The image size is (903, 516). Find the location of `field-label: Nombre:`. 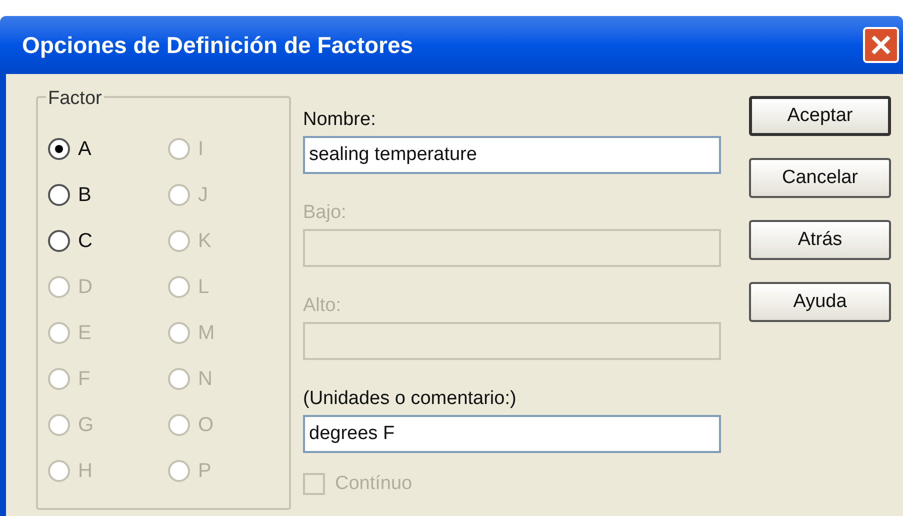

field-label: Nombre: is located at coordinates (340, 120).